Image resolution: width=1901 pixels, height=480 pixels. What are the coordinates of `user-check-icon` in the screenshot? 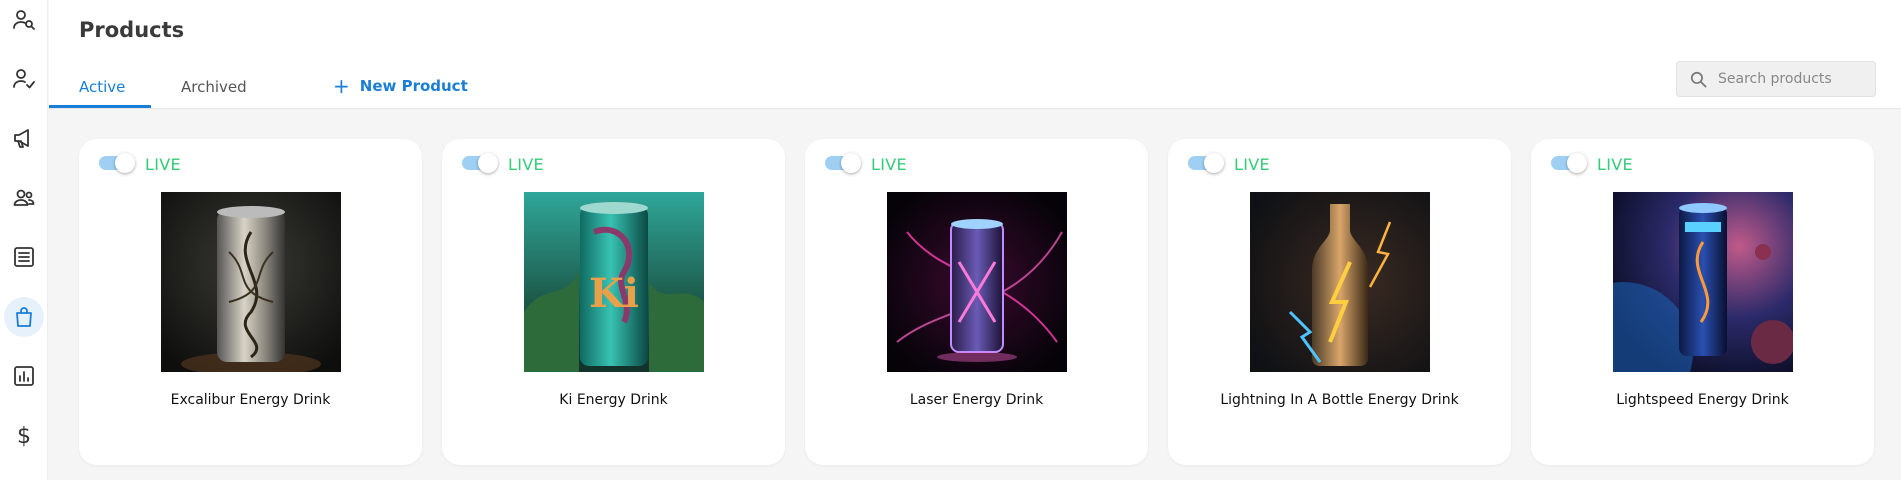 It's located at (24, 79).